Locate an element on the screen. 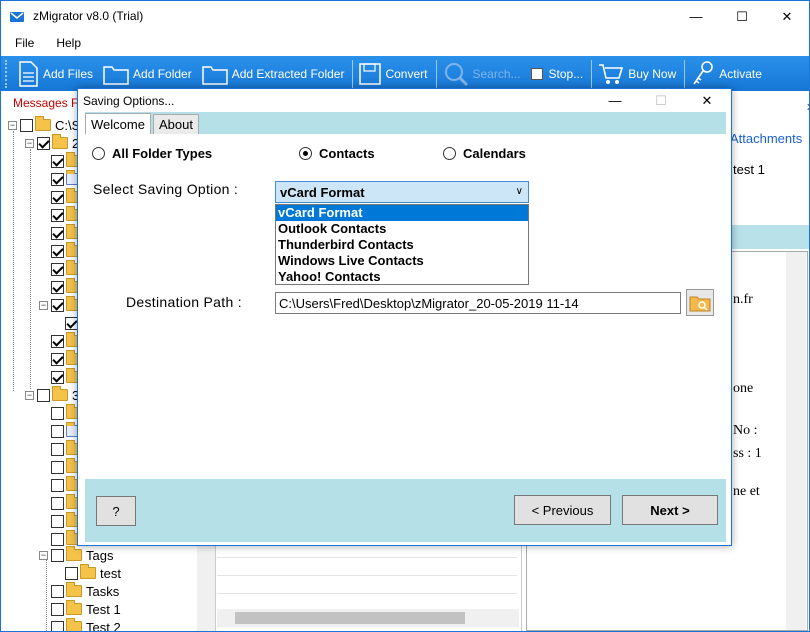 This screenshot has height=632, width=810. help-button: ? is located at coordinates (116, 511).